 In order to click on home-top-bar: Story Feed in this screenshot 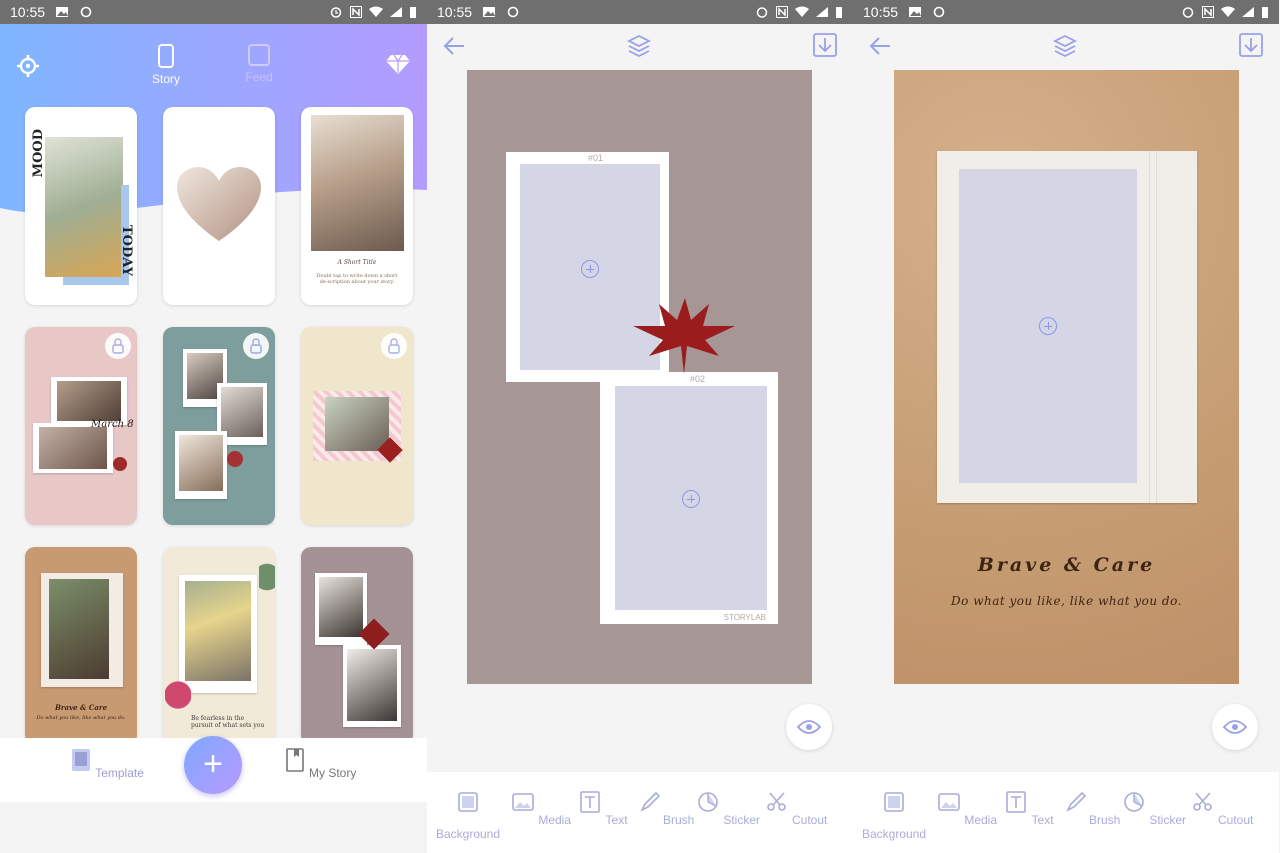, I will do `click(213, 70)`.